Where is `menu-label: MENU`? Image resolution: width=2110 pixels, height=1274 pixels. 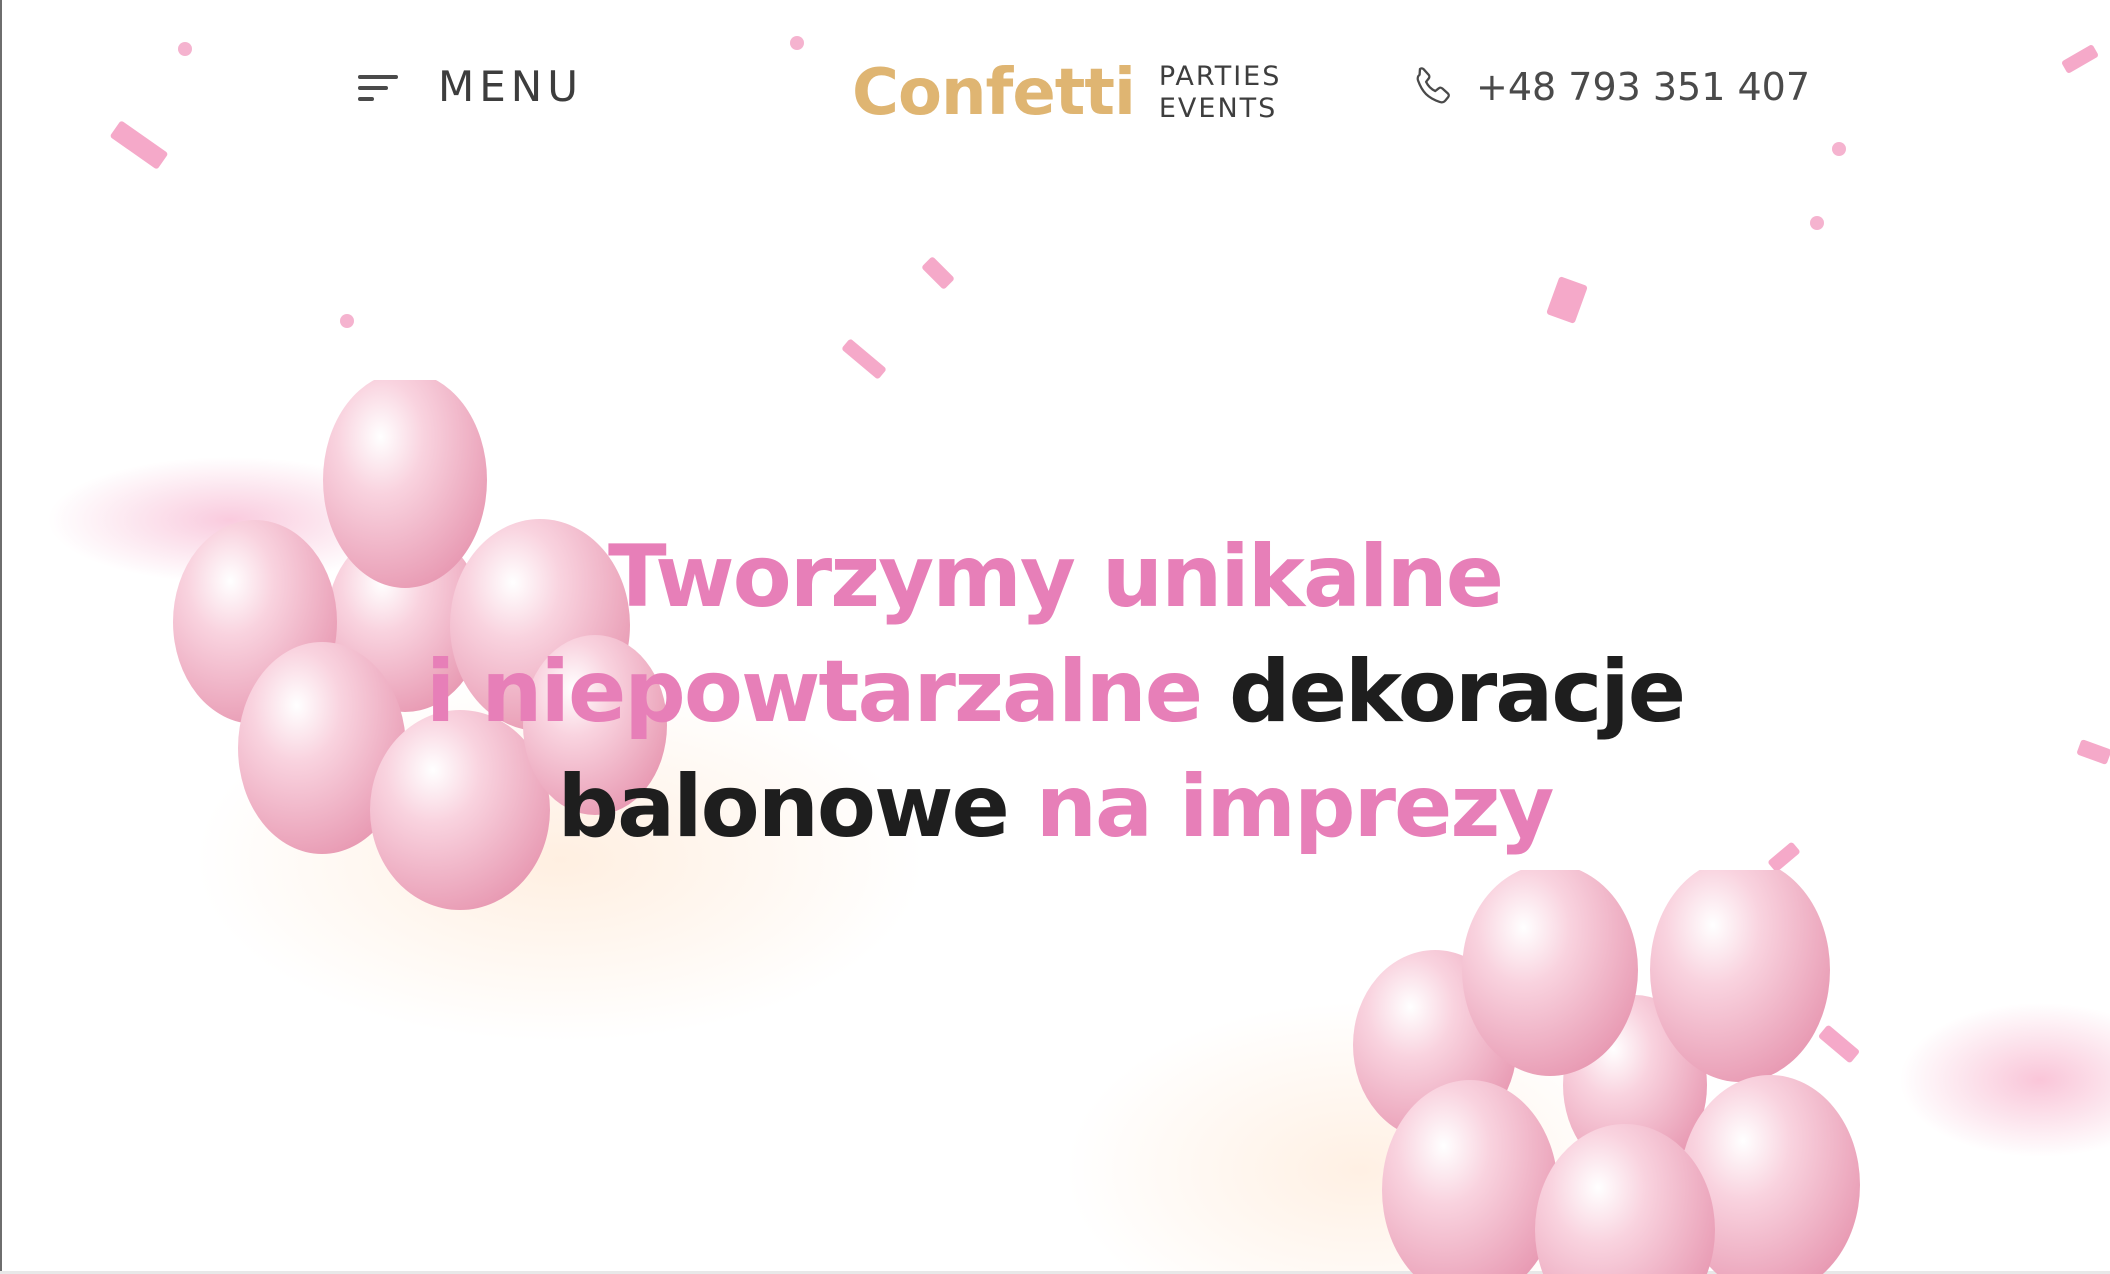
menu-label: MENU is located at coordinates (510, 86).